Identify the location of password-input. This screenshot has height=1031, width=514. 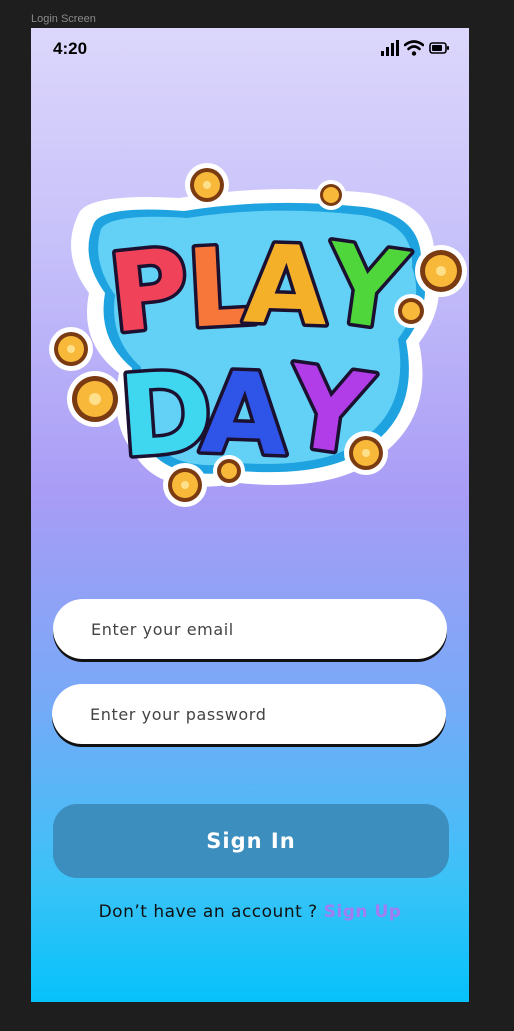
(267, 714).